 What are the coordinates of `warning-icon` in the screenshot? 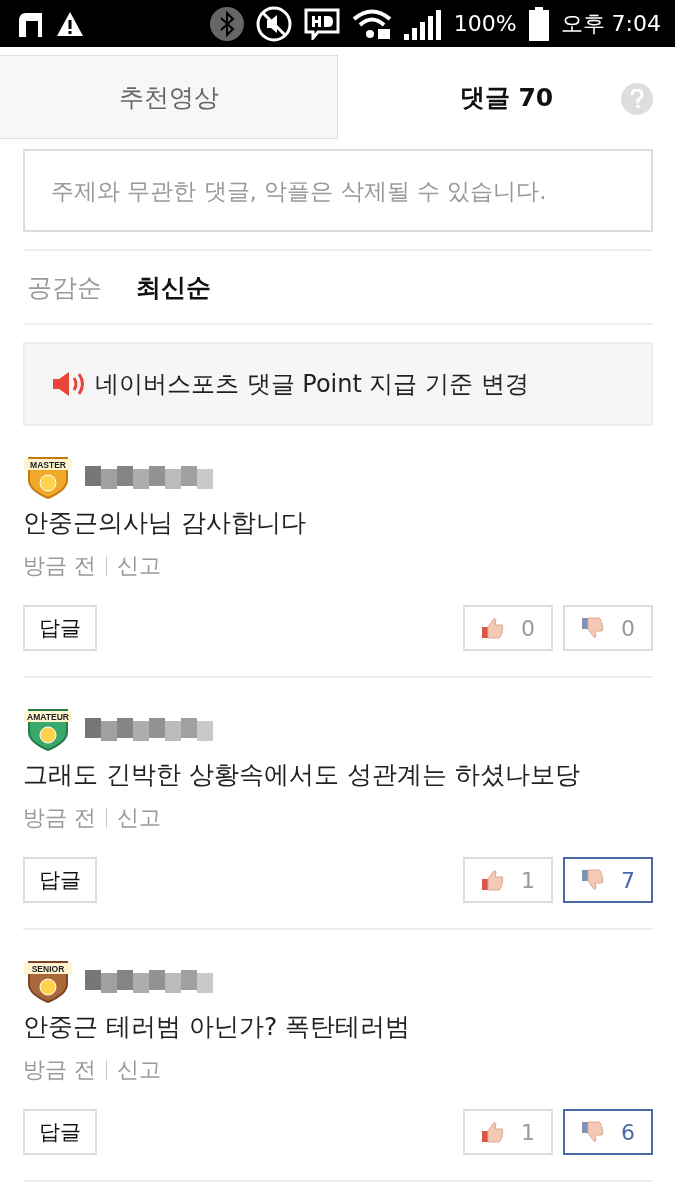 It's located at (70, 23).